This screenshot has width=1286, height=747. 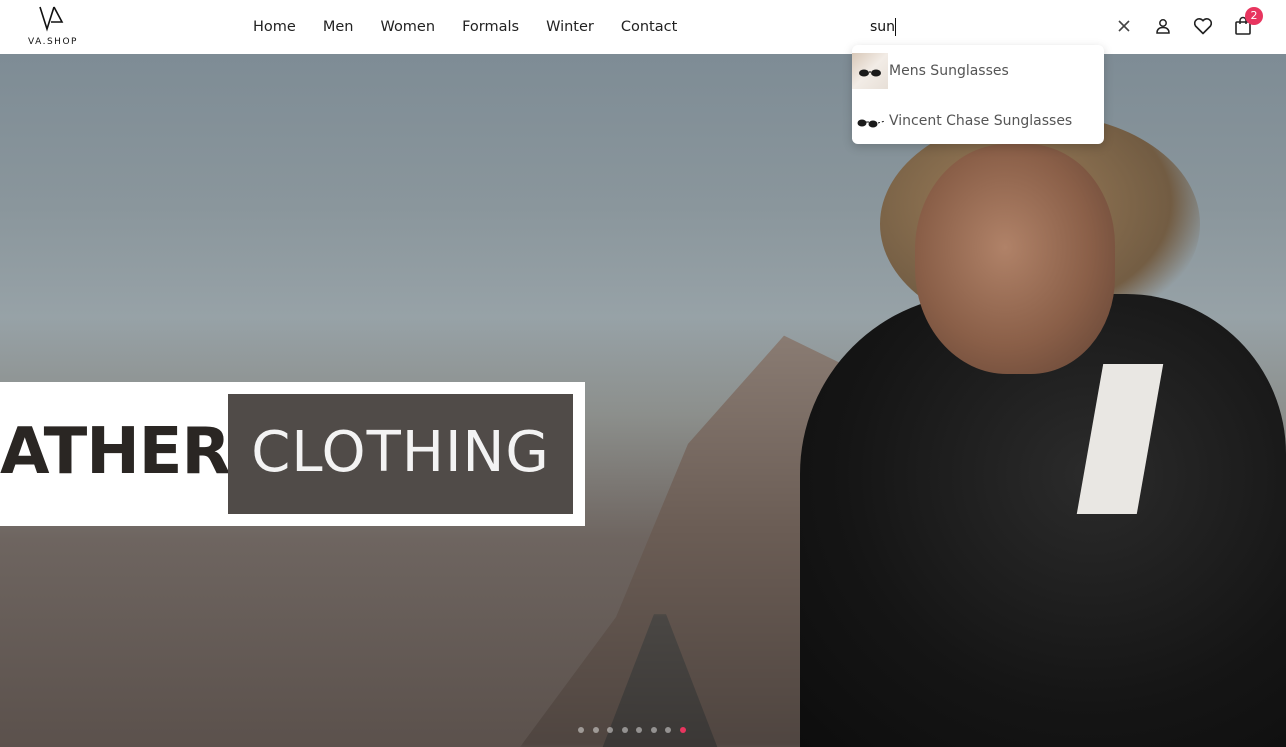 I want to click on account-button, so click(x=1163, y=26).